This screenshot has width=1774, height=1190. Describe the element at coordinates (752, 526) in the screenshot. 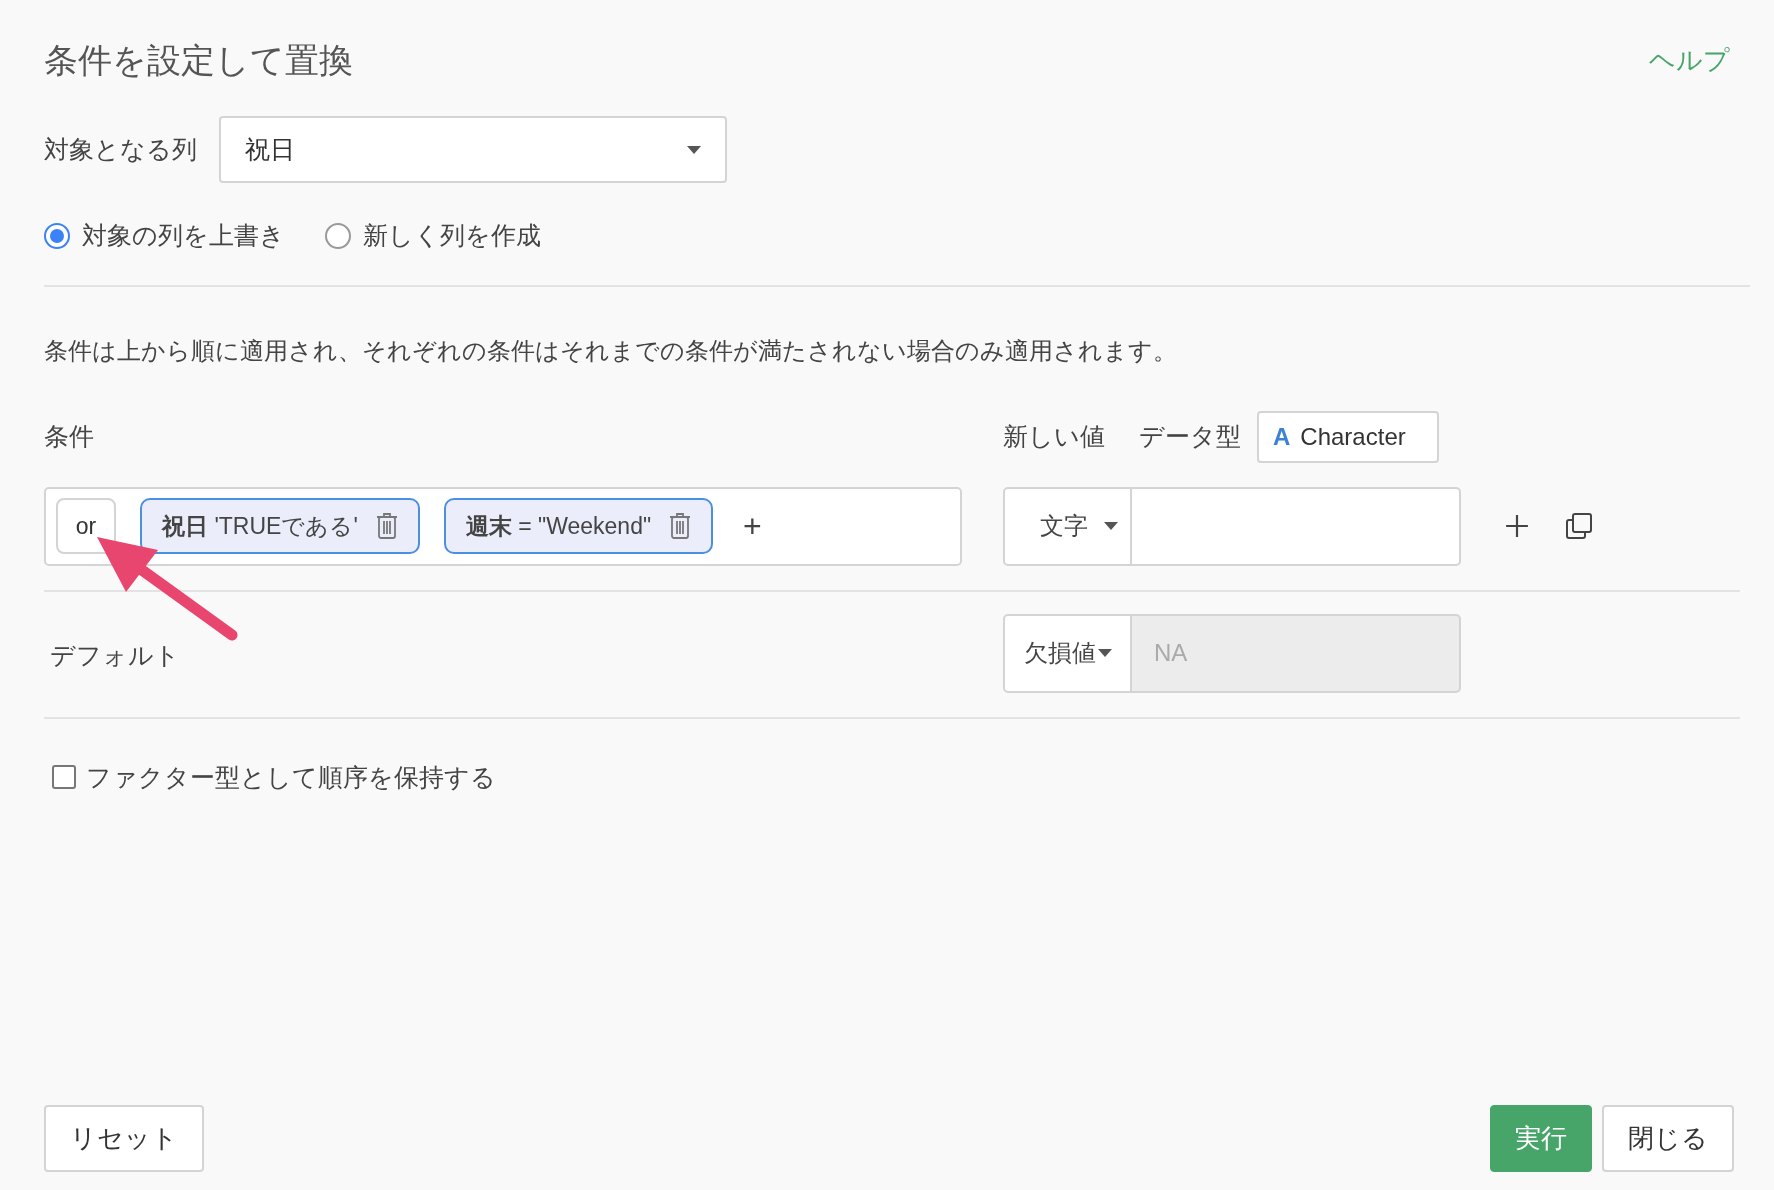

I see `add-condition-symbol: +` at that location.